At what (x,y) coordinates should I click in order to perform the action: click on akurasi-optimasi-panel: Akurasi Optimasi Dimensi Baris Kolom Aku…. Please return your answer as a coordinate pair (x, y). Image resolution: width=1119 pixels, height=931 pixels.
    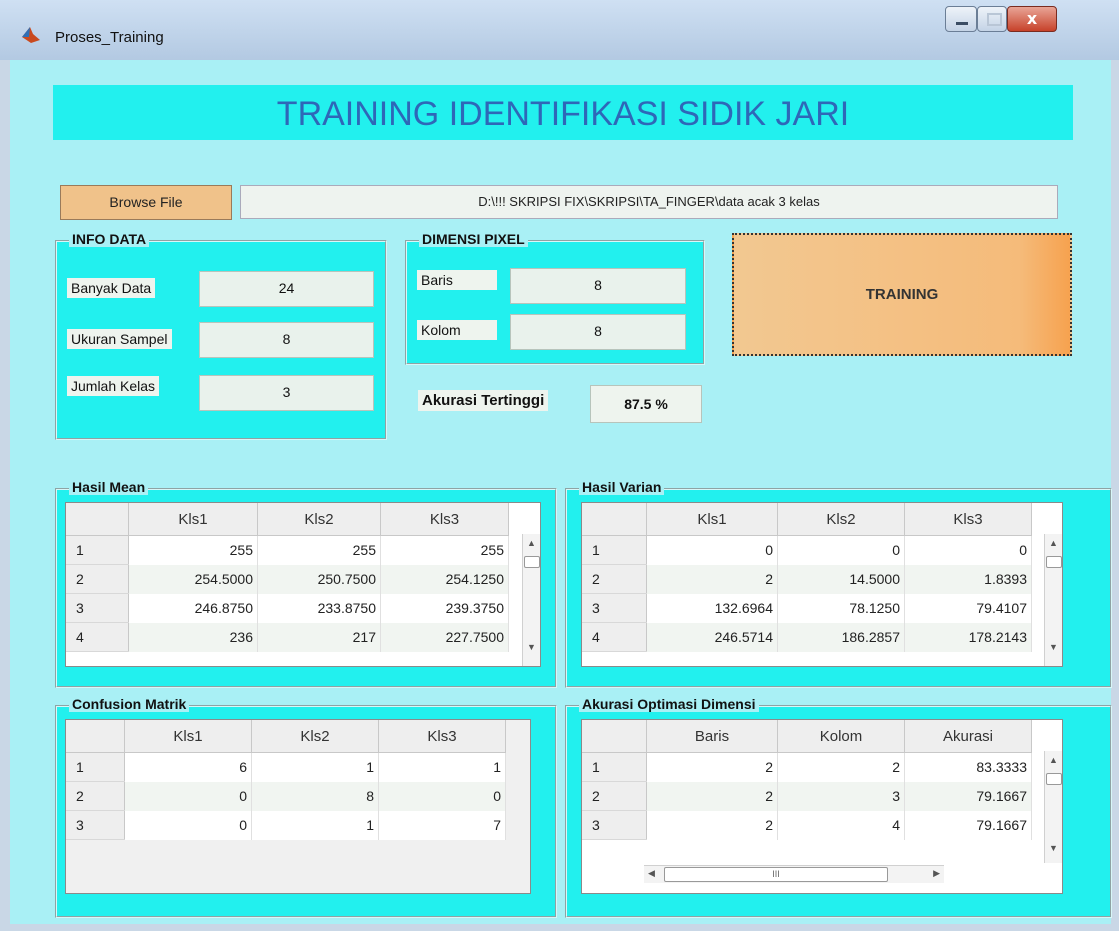
    Looking at the image, I should click on (838, 807).